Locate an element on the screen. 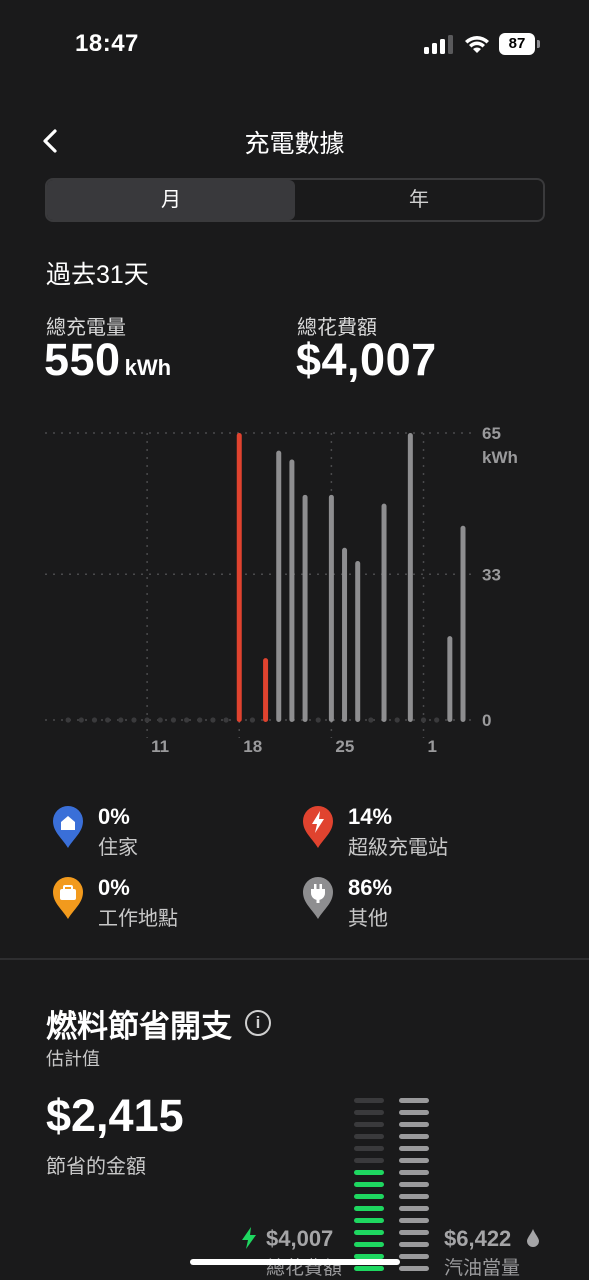 This screenshot has height=1280, width=589. y-unit-label: kWh is located at coordinates (500, 457).